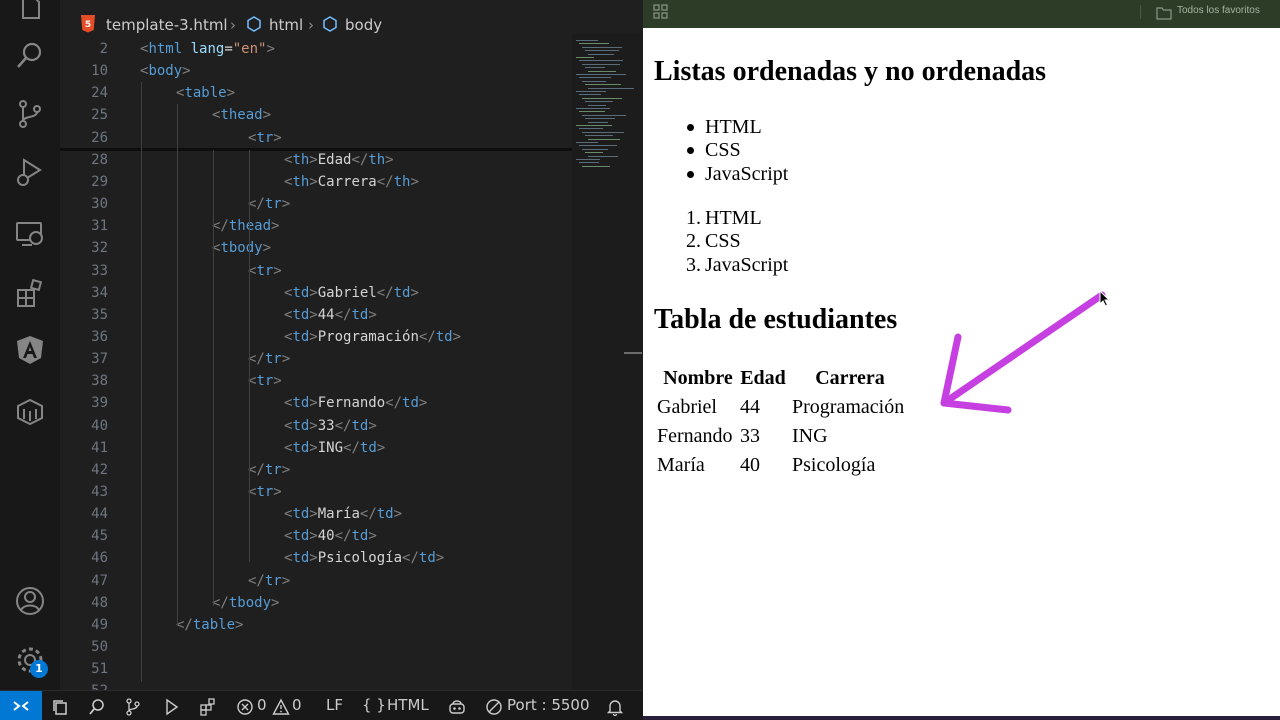 The height and width of the screenshot is (720, 1280). Describe the element at coordinates (363, 25) in the screenshot. I see `breadcrumb-body: body` at that location.